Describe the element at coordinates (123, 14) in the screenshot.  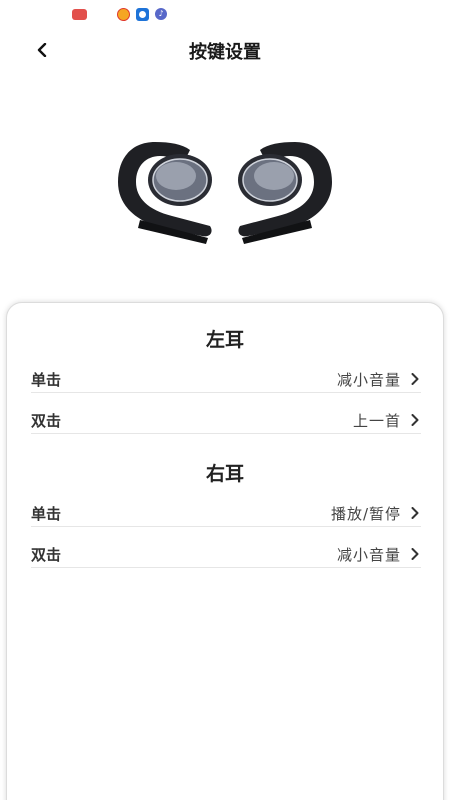
I see `weibo-notification-icon` at that location.